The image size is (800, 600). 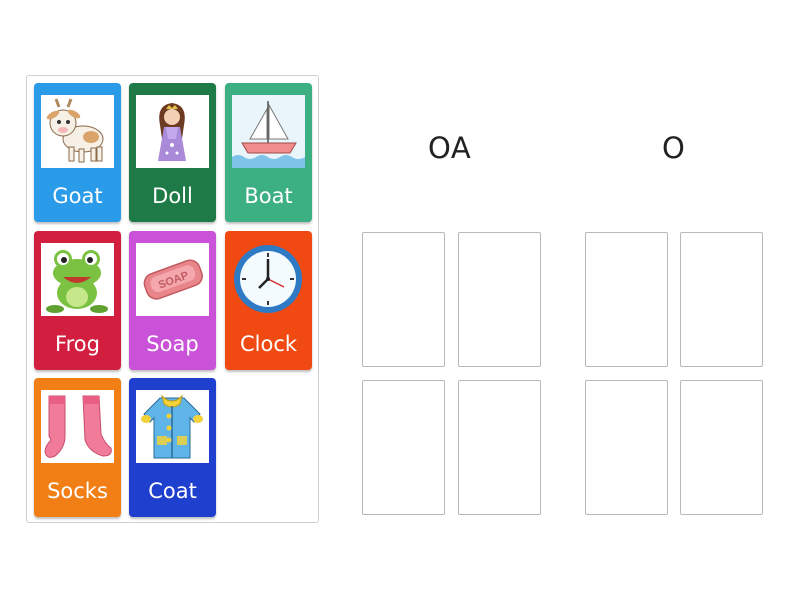 I want to click on card-label: Goat, so click(x=77, y=196).